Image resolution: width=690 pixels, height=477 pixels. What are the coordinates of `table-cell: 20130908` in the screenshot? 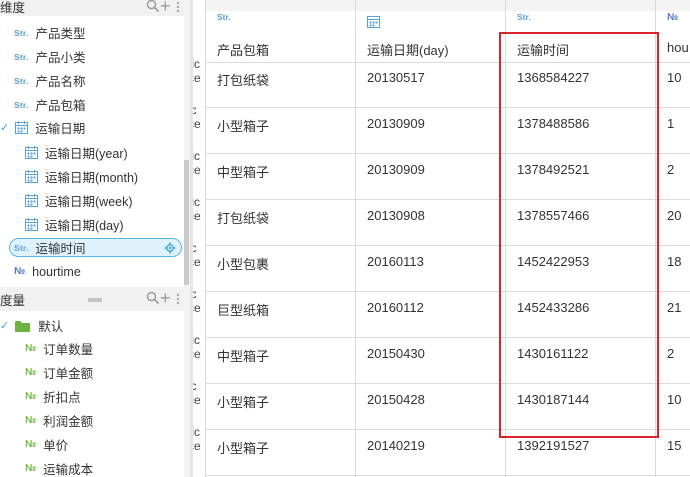 It's located at (396, 215).